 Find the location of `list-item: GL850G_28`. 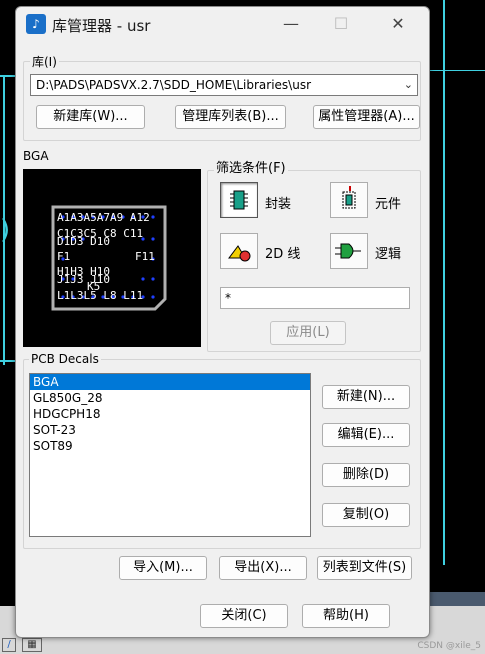

list-item: GL850G_28 is located at coordinates (170, 398).